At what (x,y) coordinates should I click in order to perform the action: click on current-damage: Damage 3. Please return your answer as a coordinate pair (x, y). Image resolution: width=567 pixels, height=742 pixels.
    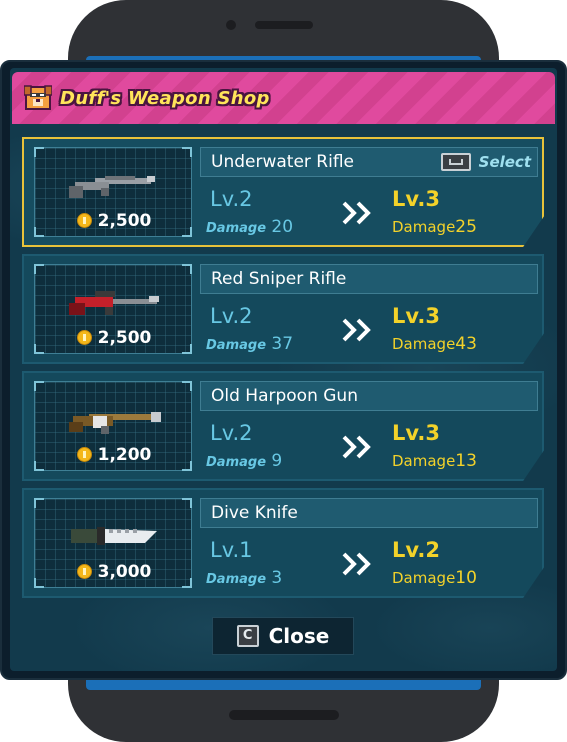
    Looking at the image, I should click on (244, 578).